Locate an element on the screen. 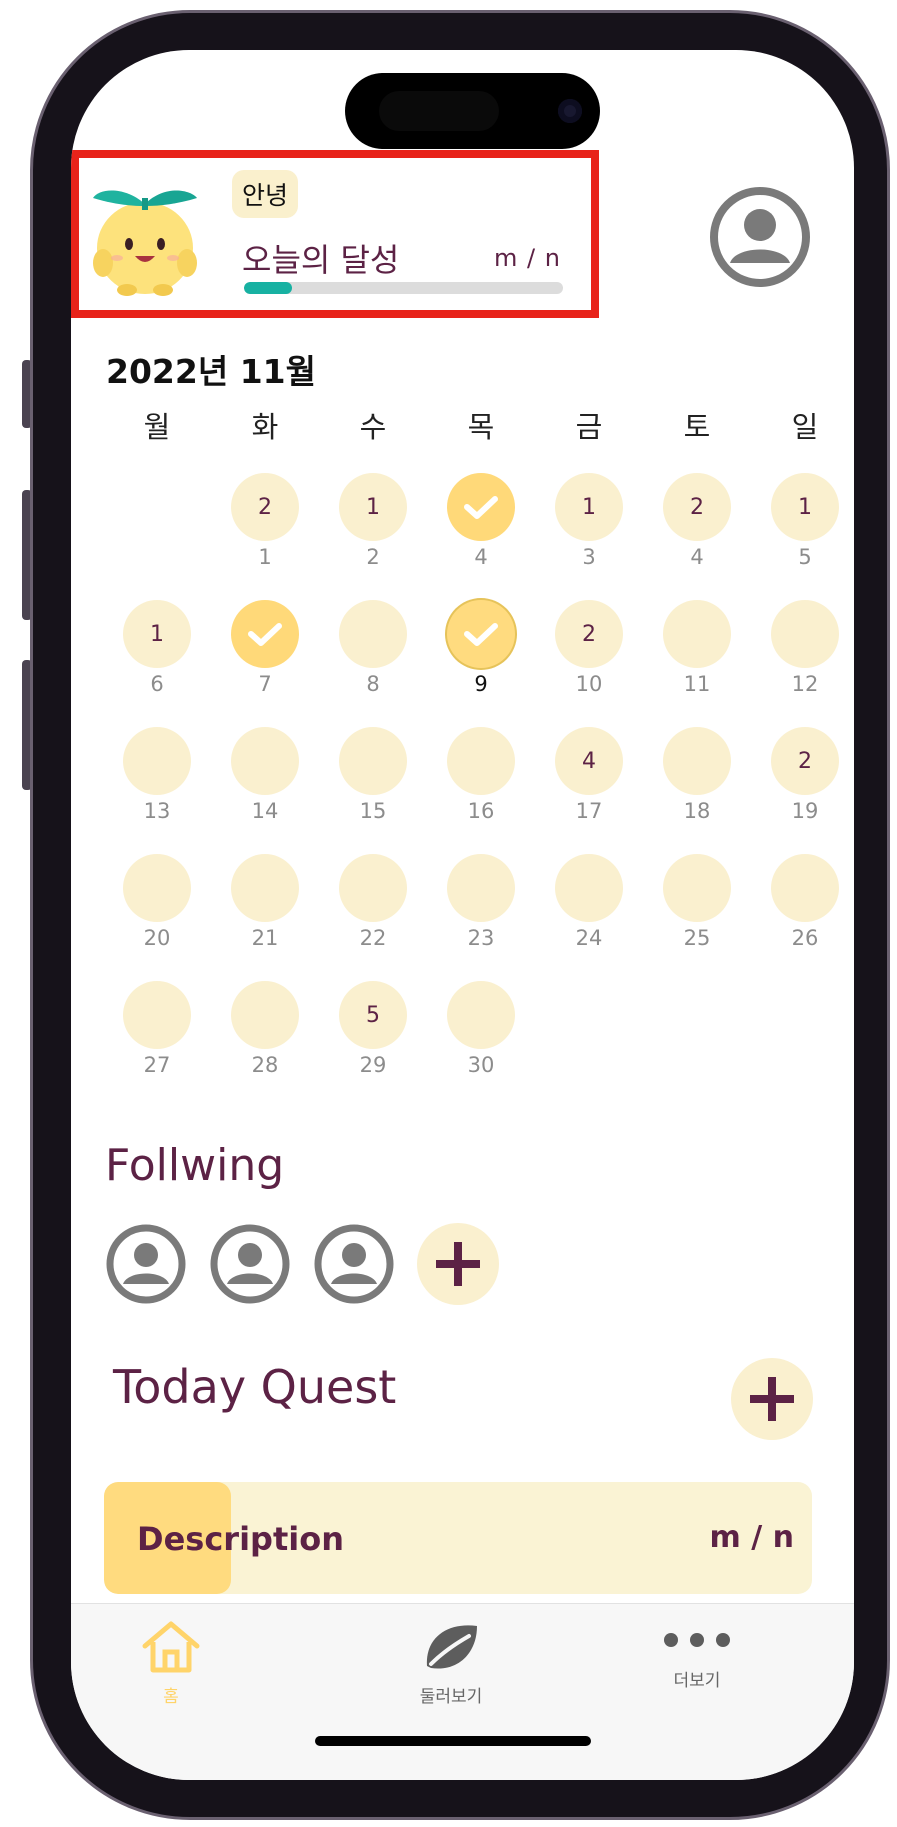  tab-home-label: 홈 is located at coordinates (171, 1697).